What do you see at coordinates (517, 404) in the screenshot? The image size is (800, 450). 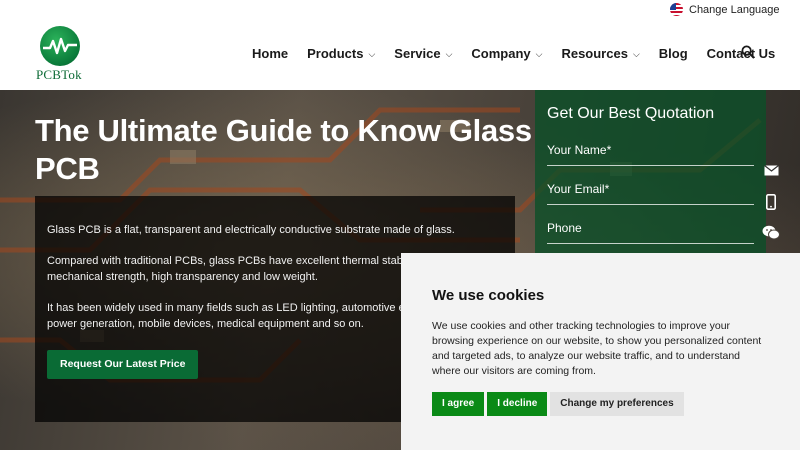 I see `decline-button: I decline` at bounding box center [517, 404].